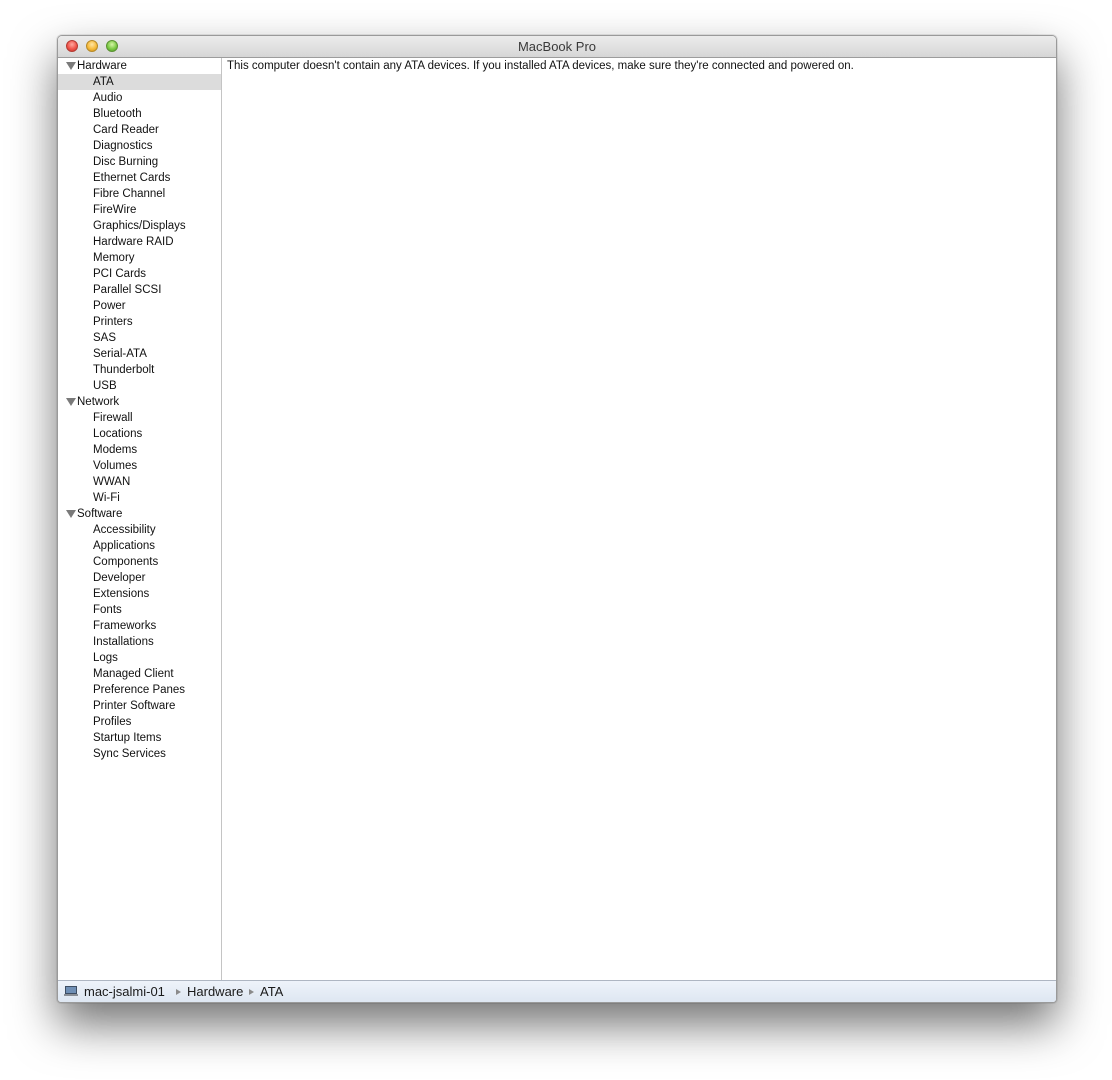 The image size is (1112, 1080). I want to click on sidebar-item-label: Locations, so click(118, 434).